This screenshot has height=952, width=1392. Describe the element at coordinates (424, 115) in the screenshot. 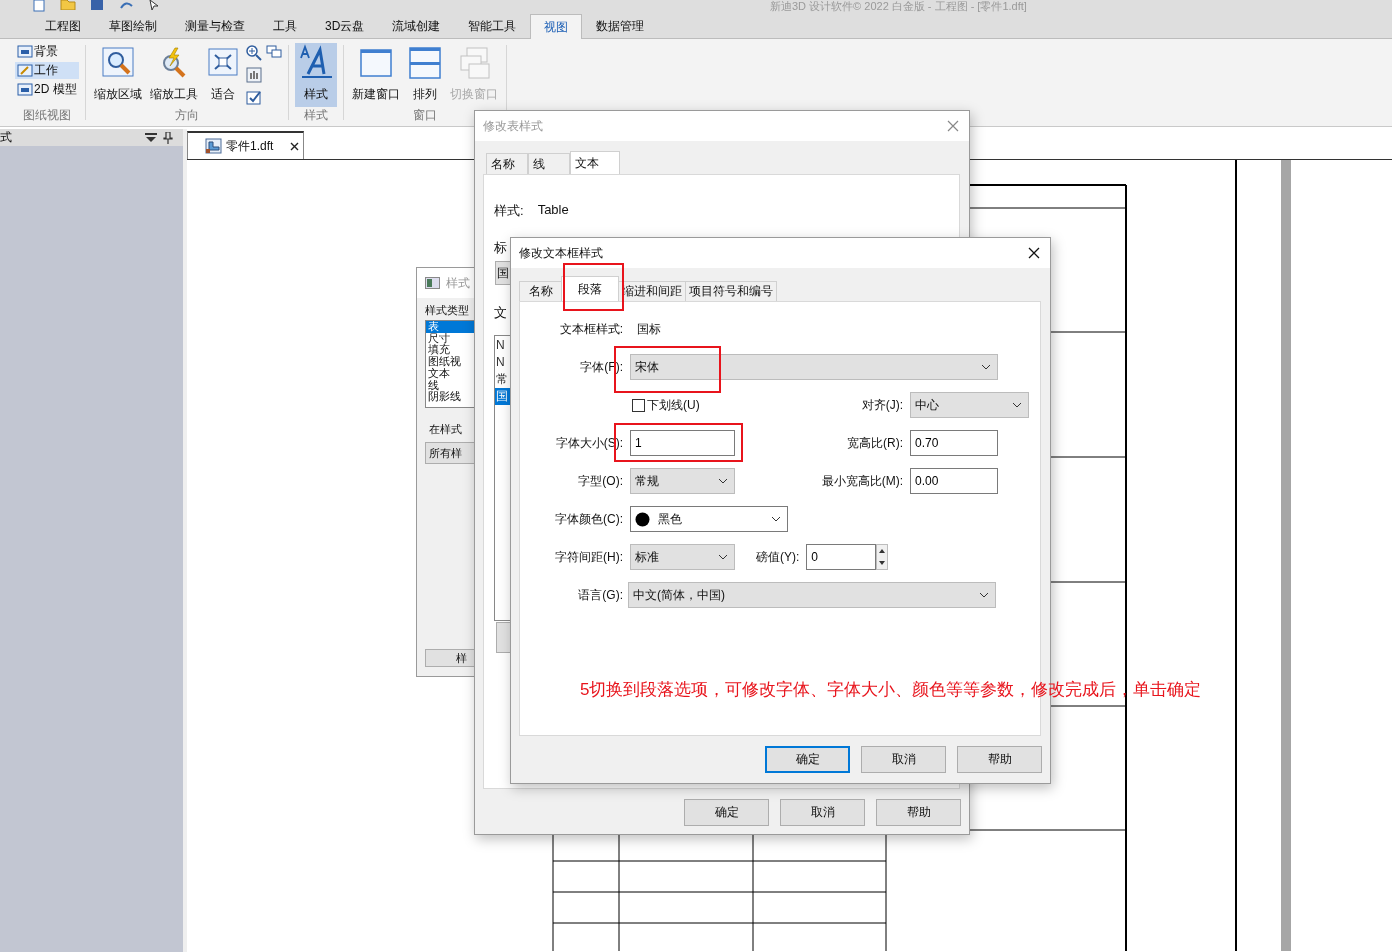

I see `group-label: 窗口` at that location.